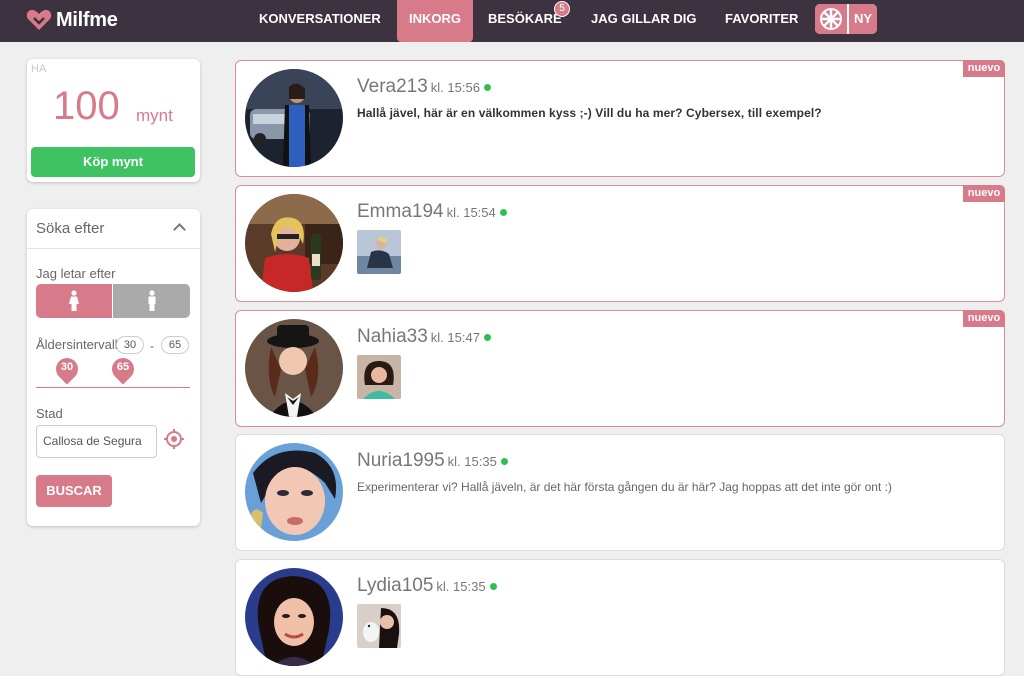 This screenshot has width=1024, height=676. I want to click on age-slider-max-value: 65, so click(123, 367).